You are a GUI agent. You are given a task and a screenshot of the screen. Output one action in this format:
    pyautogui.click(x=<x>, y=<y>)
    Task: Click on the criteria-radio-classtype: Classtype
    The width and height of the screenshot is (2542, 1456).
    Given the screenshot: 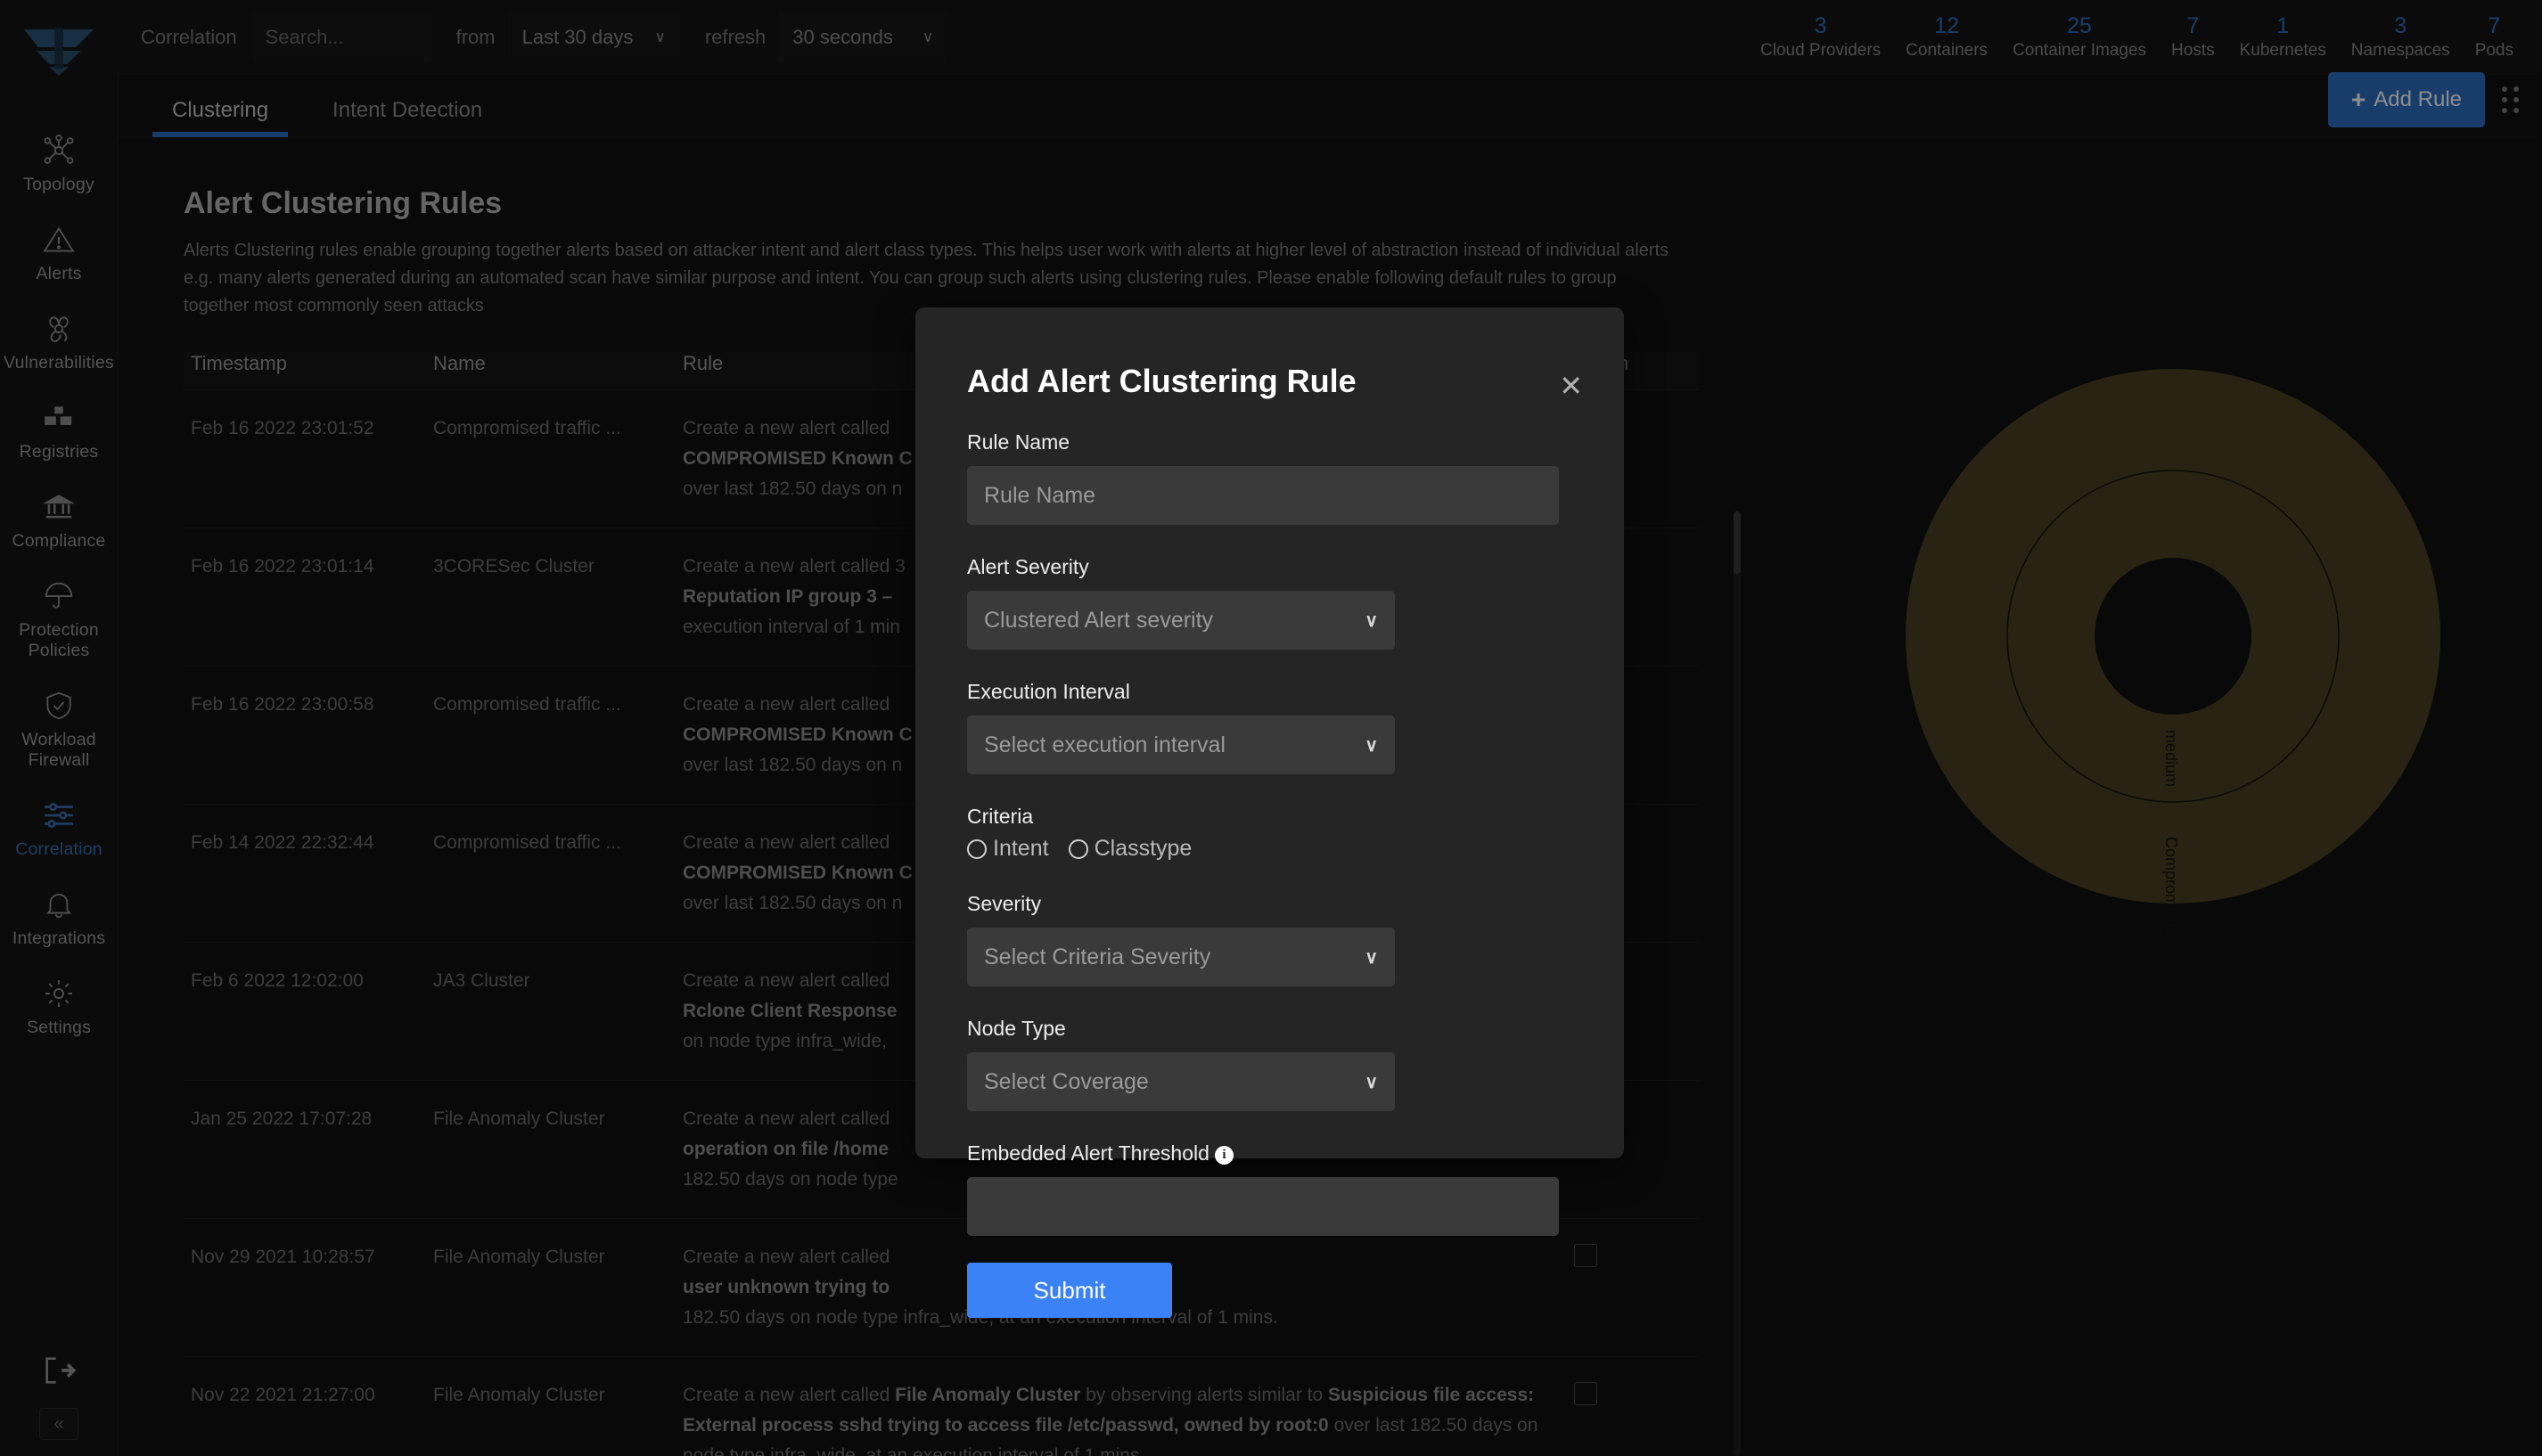 What is the action you would take?
    pyautogui.click(x=1130, y=849)
    